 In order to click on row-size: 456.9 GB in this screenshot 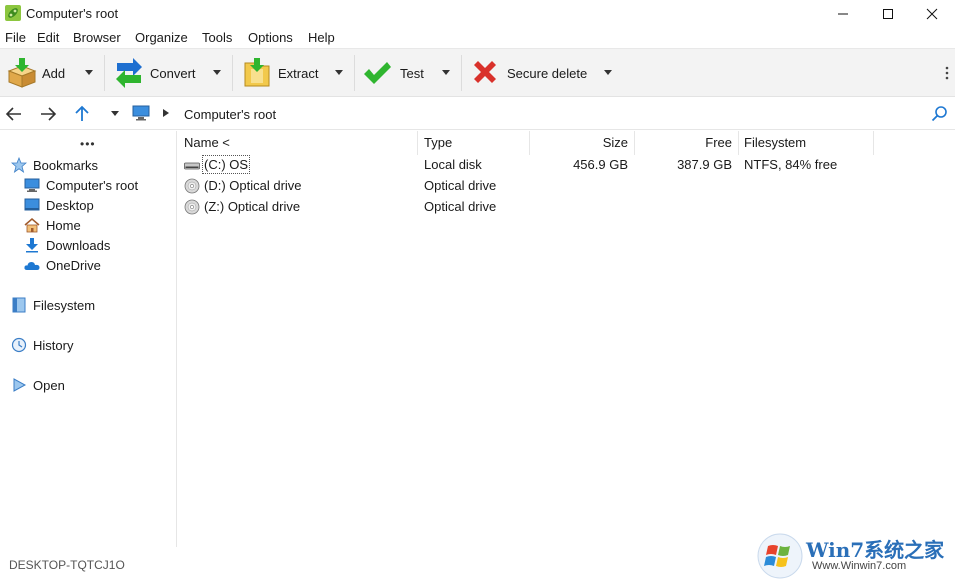, I will do `click(600, 164)`.